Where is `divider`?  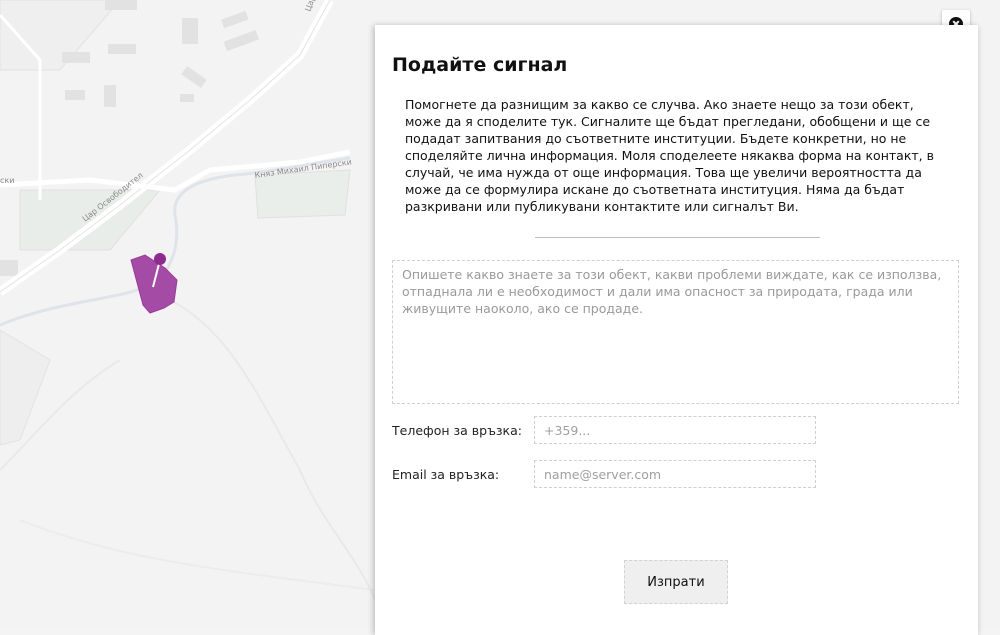
divider is located at coordinates (677, 237).